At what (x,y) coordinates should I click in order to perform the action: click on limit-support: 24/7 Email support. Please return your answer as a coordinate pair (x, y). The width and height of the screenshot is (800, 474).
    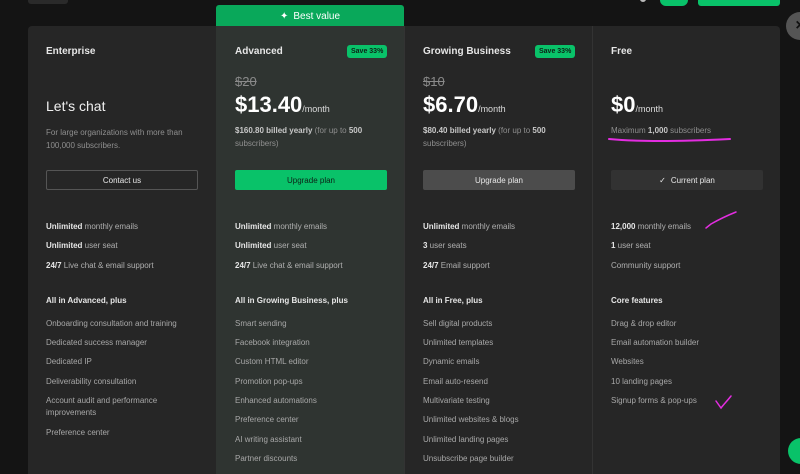
    Looking at the image, I should click on (456, 265).